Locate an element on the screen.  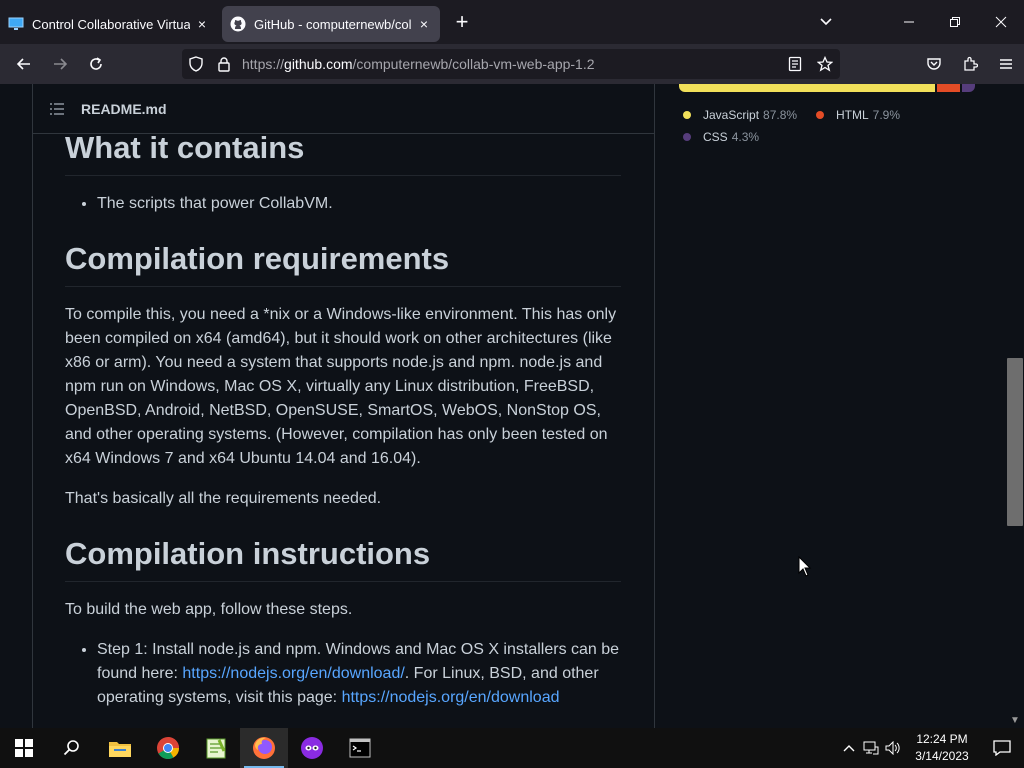
monitor-icon is located at coordinates (16, 23).